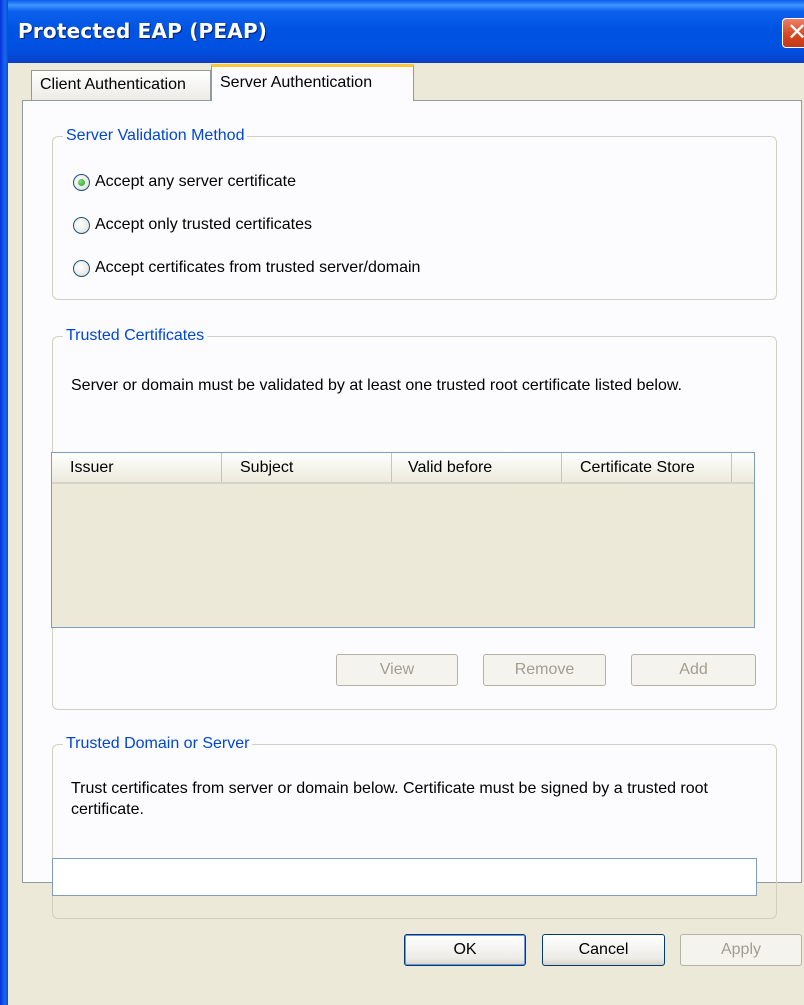 This screenshot has width=804, height=1005. I want to click on tab-client-authentication: Client Authentication, so click(121, 85).